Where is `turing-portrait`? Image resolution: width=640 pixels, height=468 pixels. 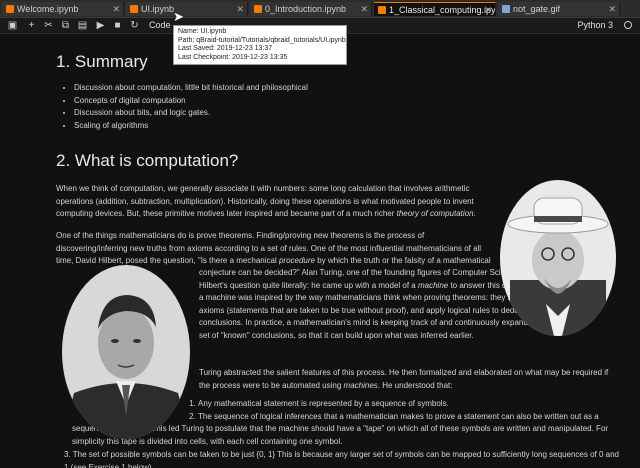 turing-portrait is located at coordinates (126, 352).